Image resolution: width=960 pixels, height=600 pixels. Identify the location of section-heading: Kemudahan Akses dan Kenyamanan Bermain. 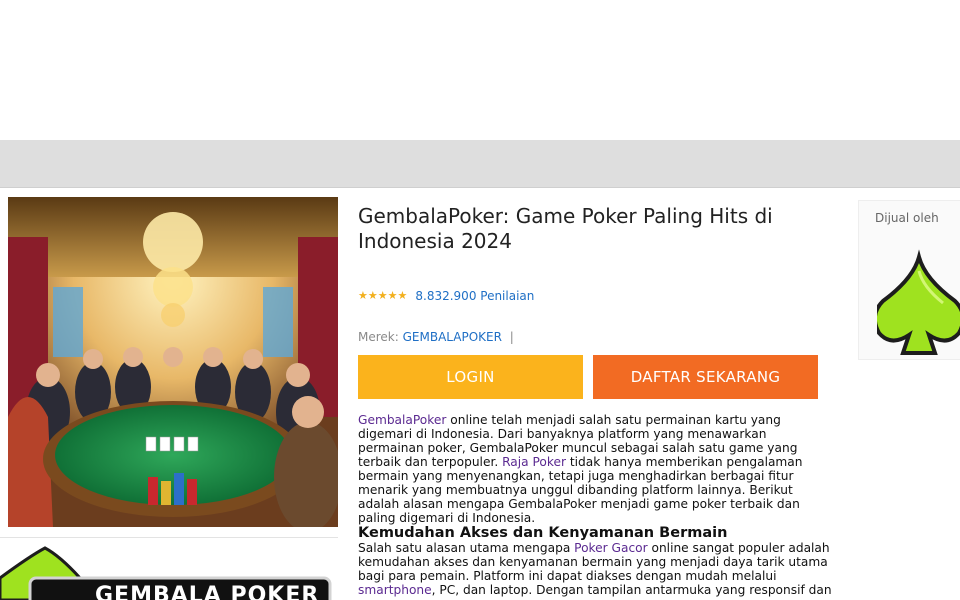
(543, 533).